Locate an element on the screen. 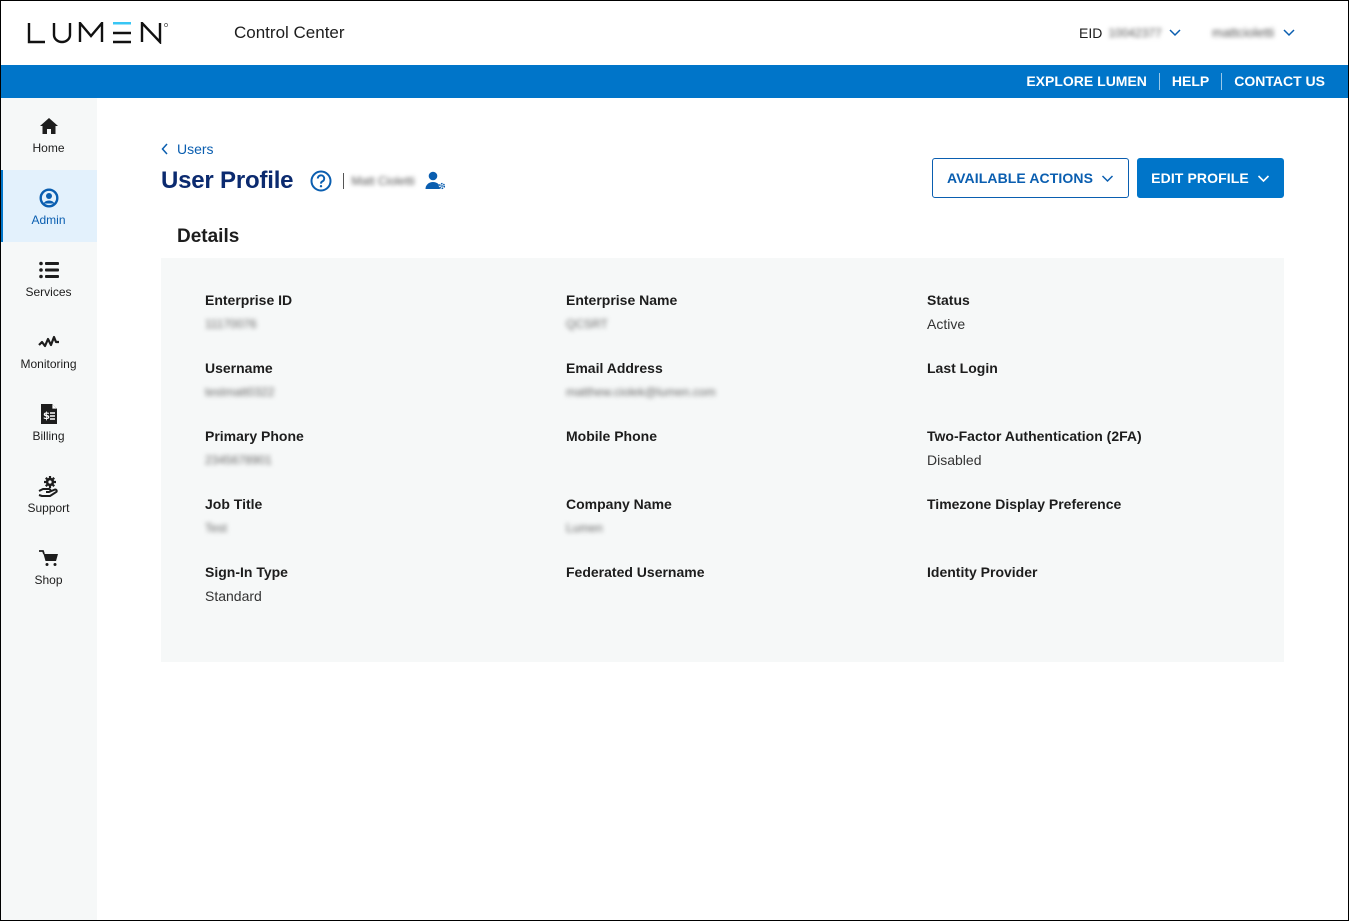  field-username: Username testmatt0322 is located at coordinates (385, 393).